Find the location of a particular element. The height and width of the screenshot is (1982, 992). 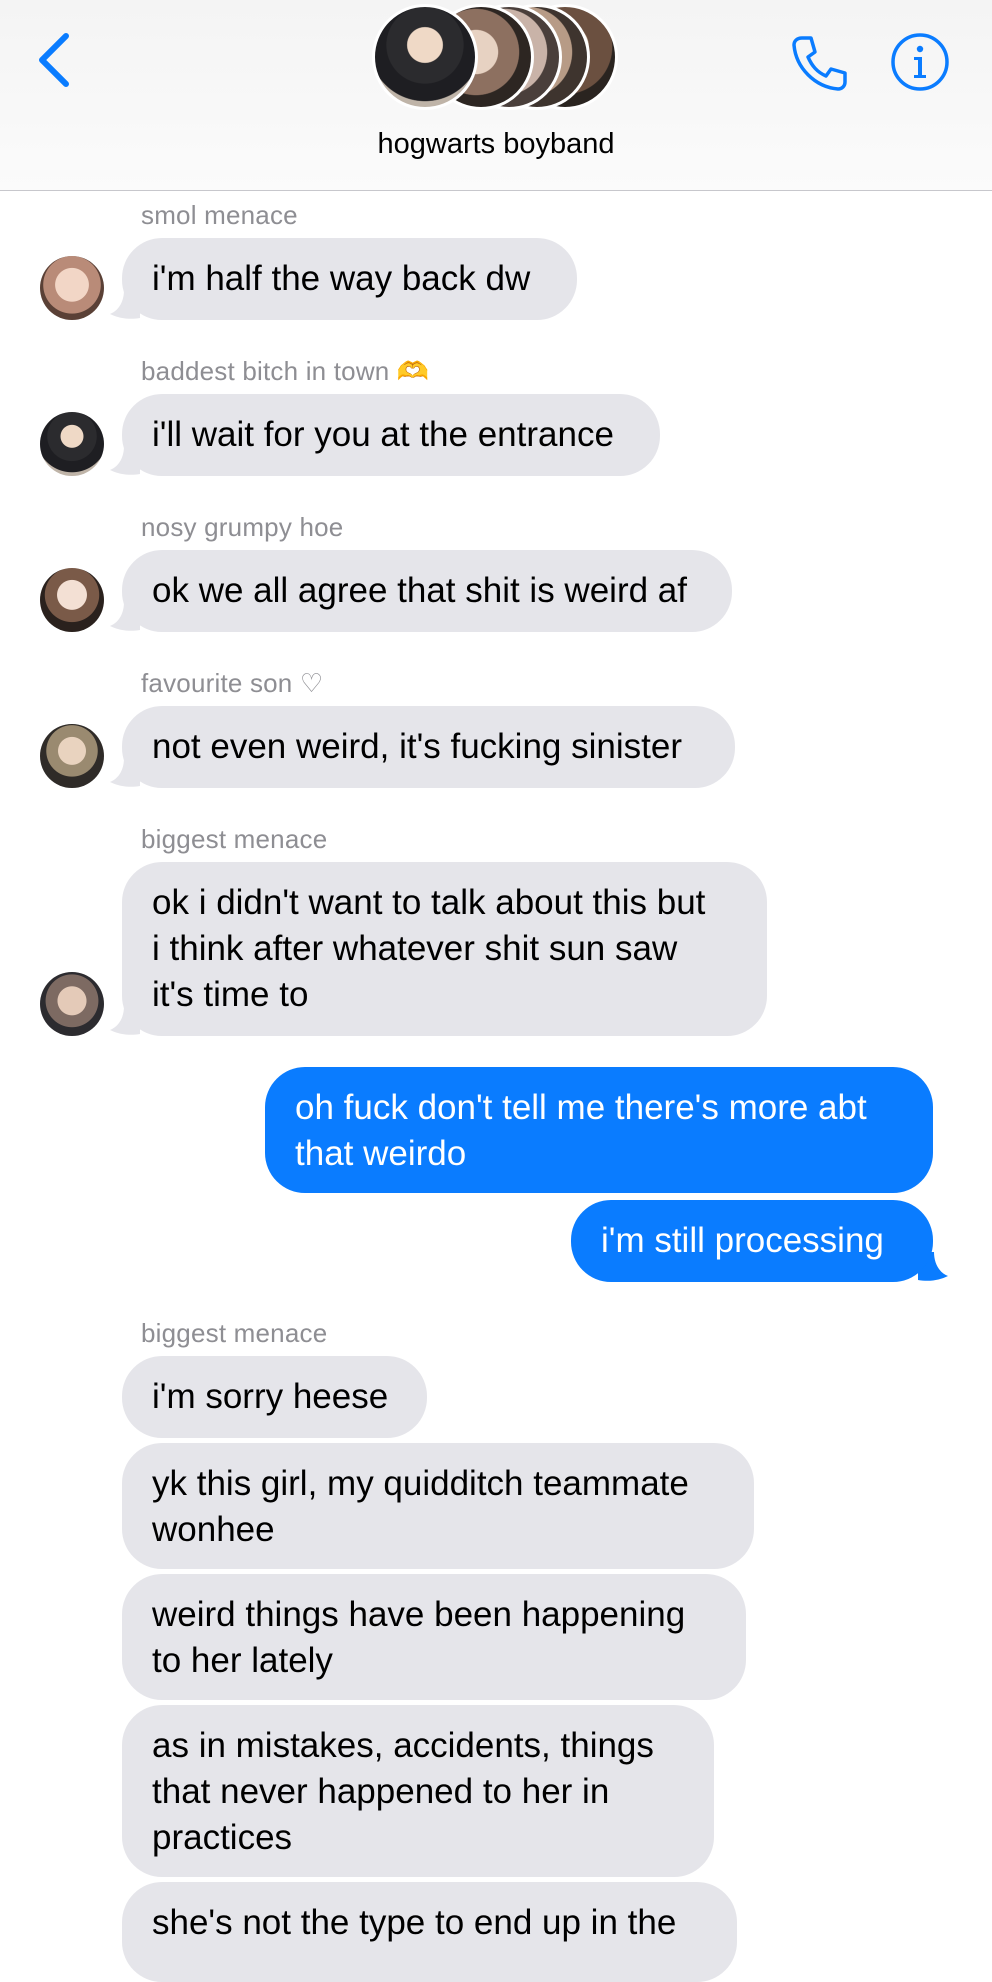

group-avatar-stack is located at coordinates (497, 59).